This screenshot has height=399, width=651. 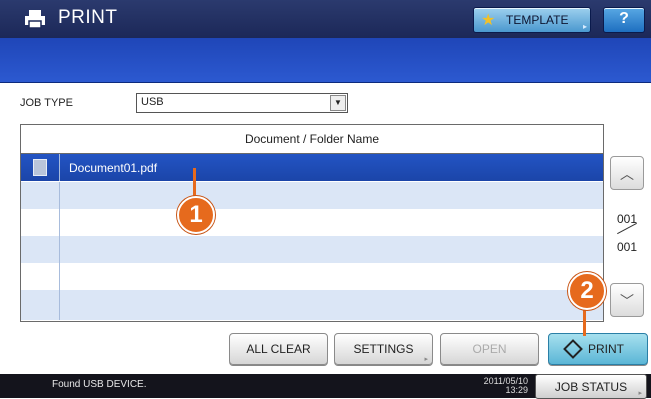 I want to click on settings-button: SETTINGS ▸, so click(x=383, y=349).